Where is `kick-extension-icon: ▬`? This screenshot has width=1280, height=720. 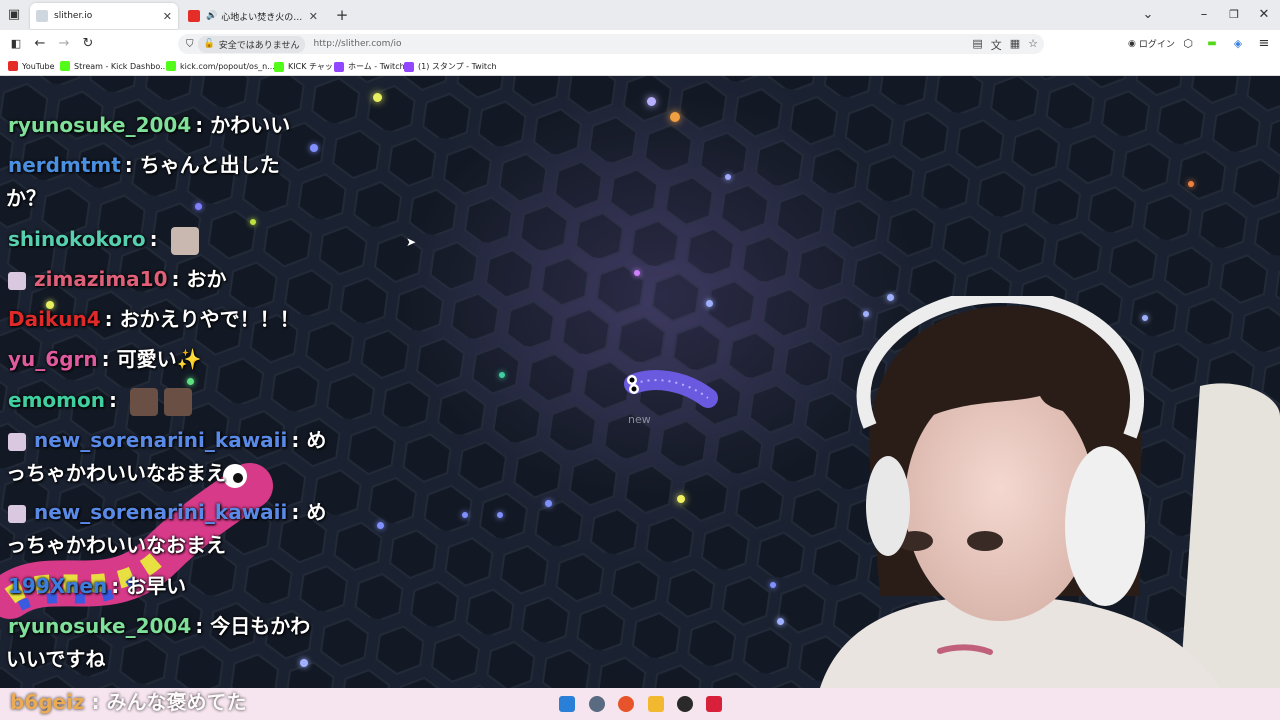 kick-extension-icon: ▬ is located at coordinates (1212, 44).